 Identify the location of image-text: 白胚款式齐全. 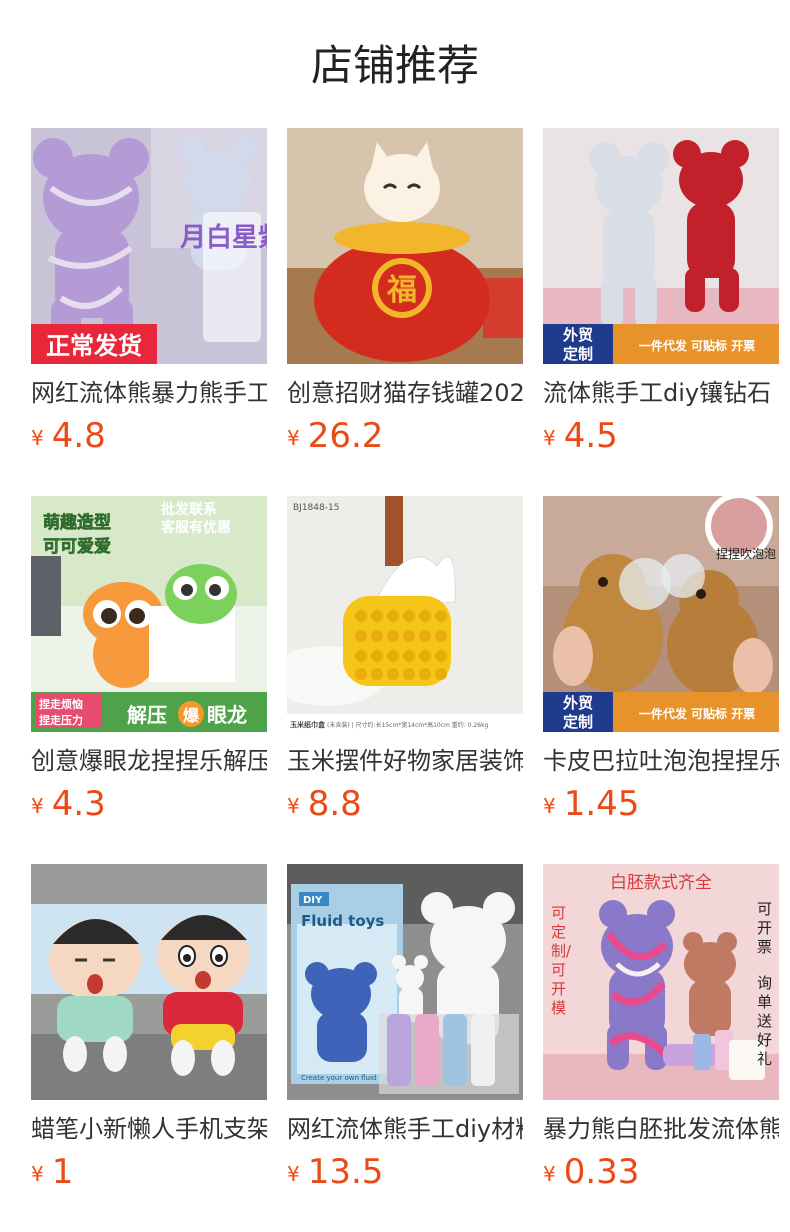
(661, 883).